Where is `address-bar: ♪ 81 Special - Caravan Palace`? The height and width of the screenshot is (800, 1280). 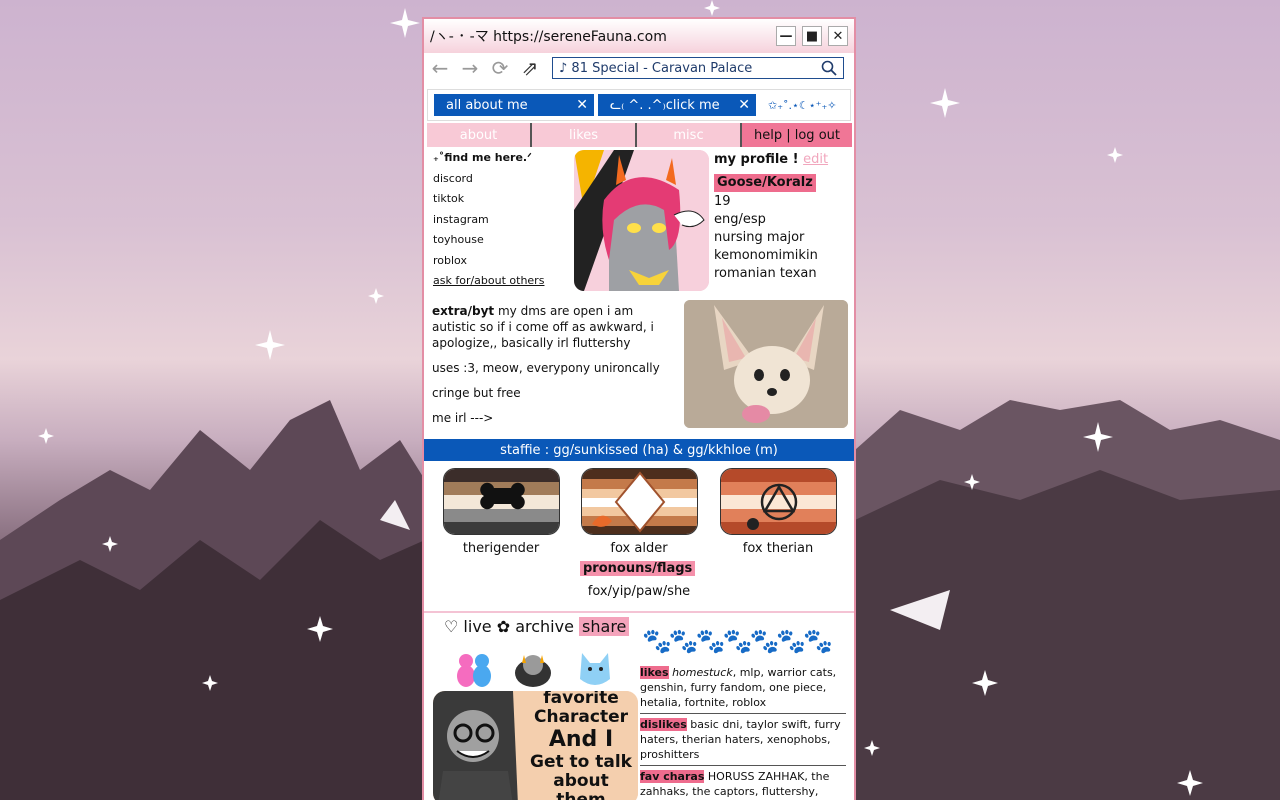 address-bar: ♪ 81 Special - Caravan Palace is located at coordinates (698, 68).